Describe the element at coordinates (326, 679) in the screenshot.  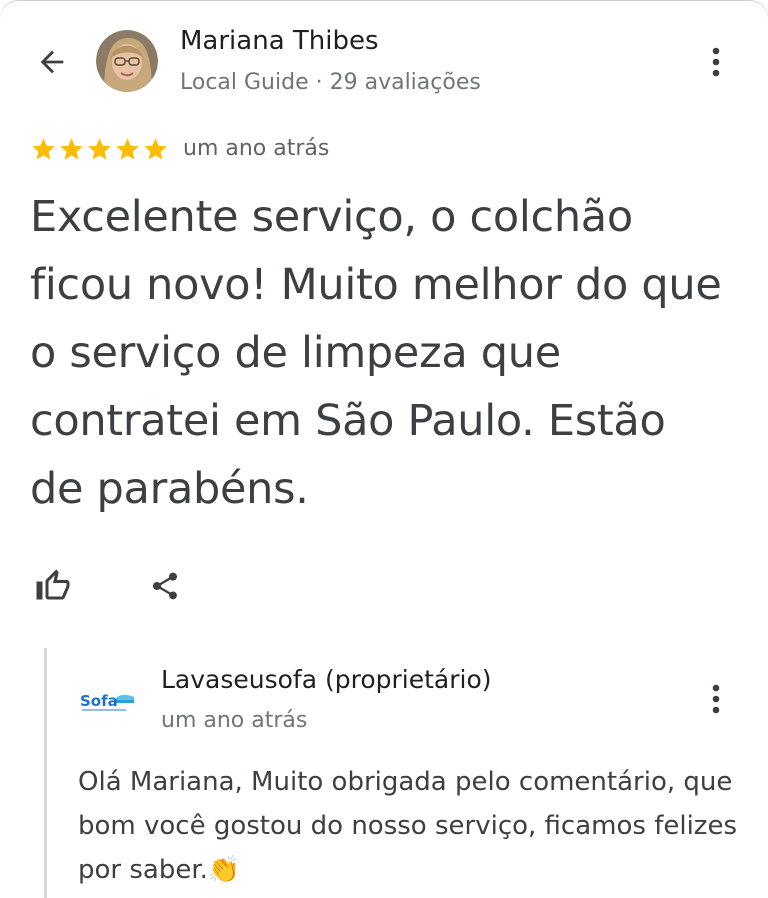
I see `owner-name: Lavaseusofa (proprietário)` at that location.